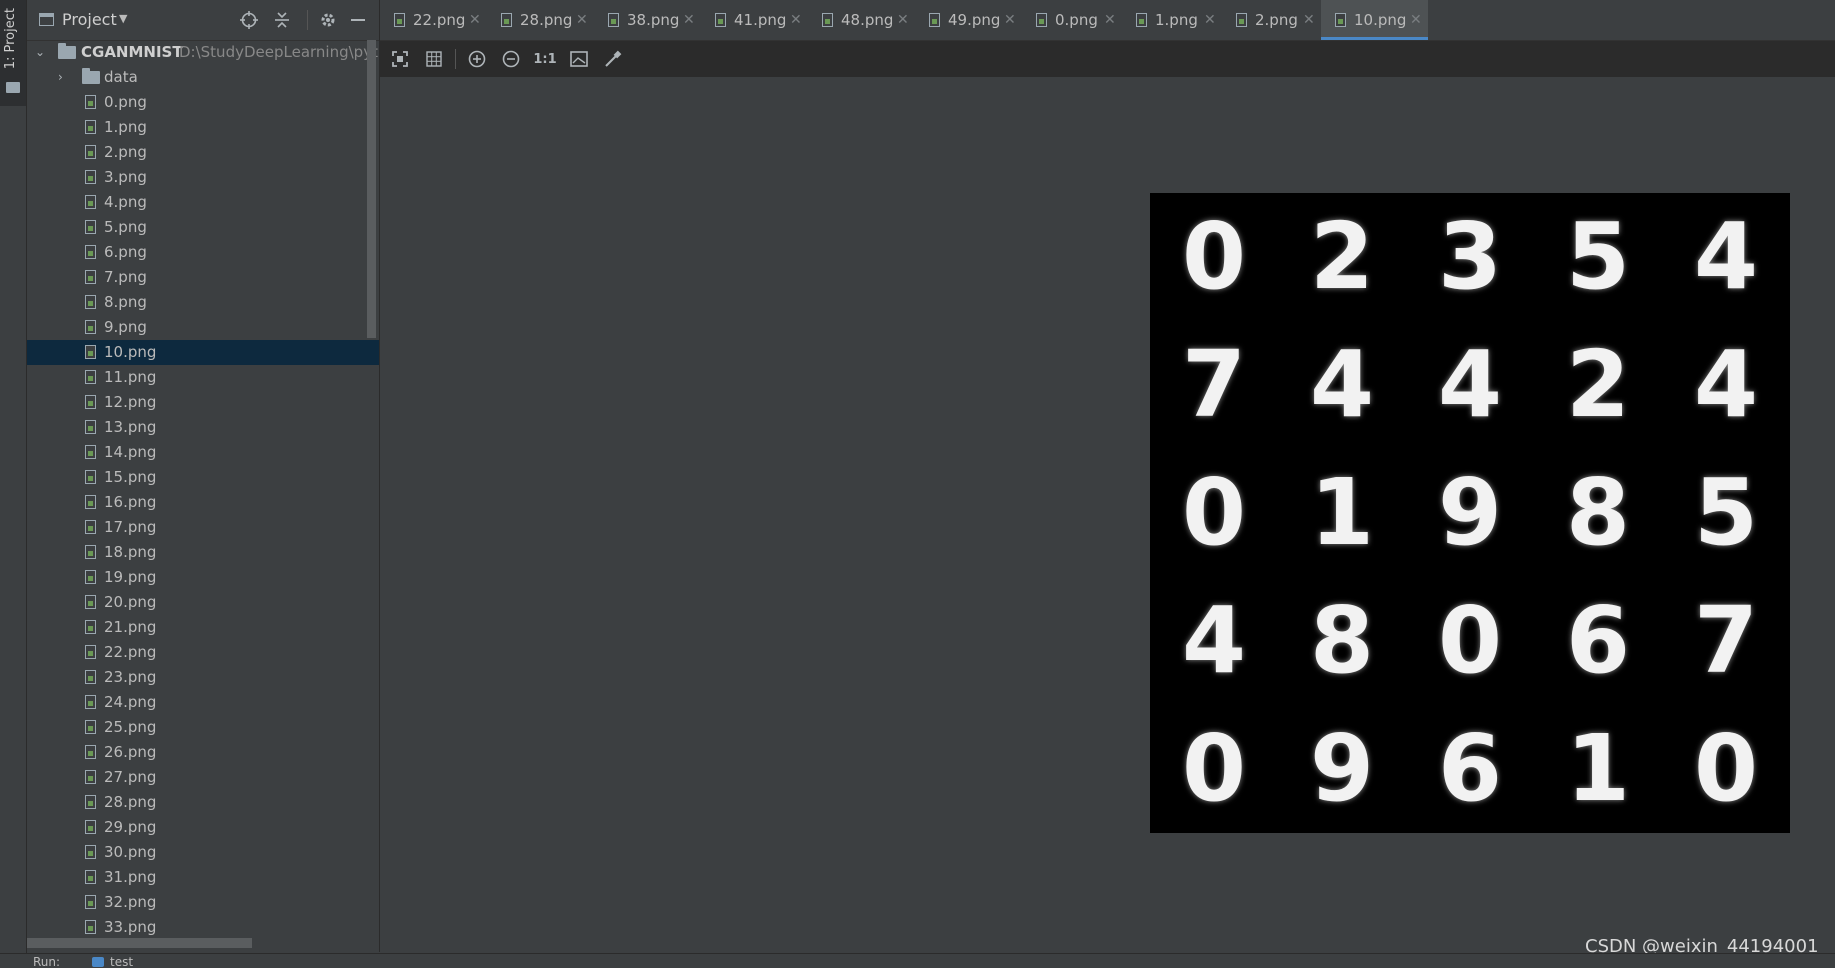 Image resolution: width=1835 pixels, height=968 pixels. What do you see at coordinates (203, 602) in the screenshot?
I see `tree-file-row: 20.png` at bounding box center [203, 602].